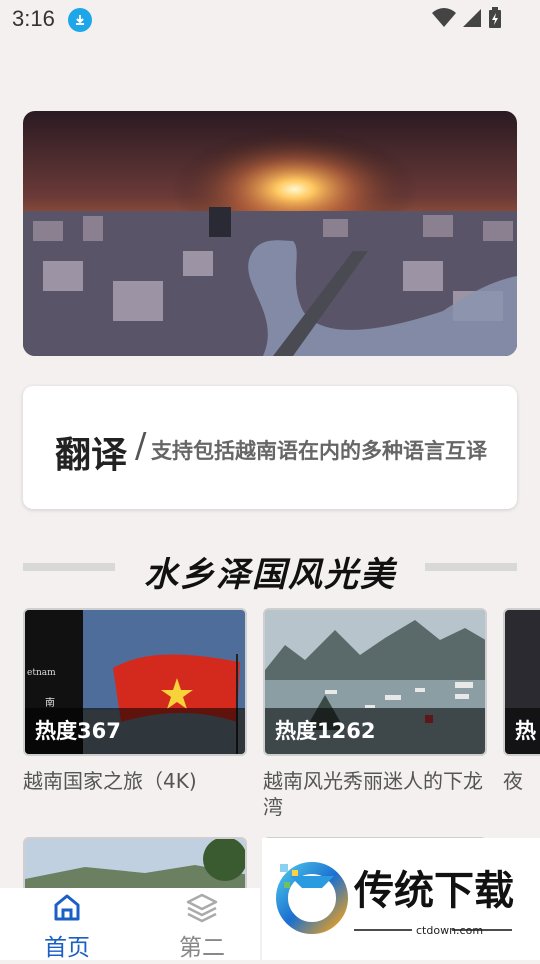  I want to click on translate-card: 翻译 / 支持包括越南语在内的多种语言互译, so click(270, 447).